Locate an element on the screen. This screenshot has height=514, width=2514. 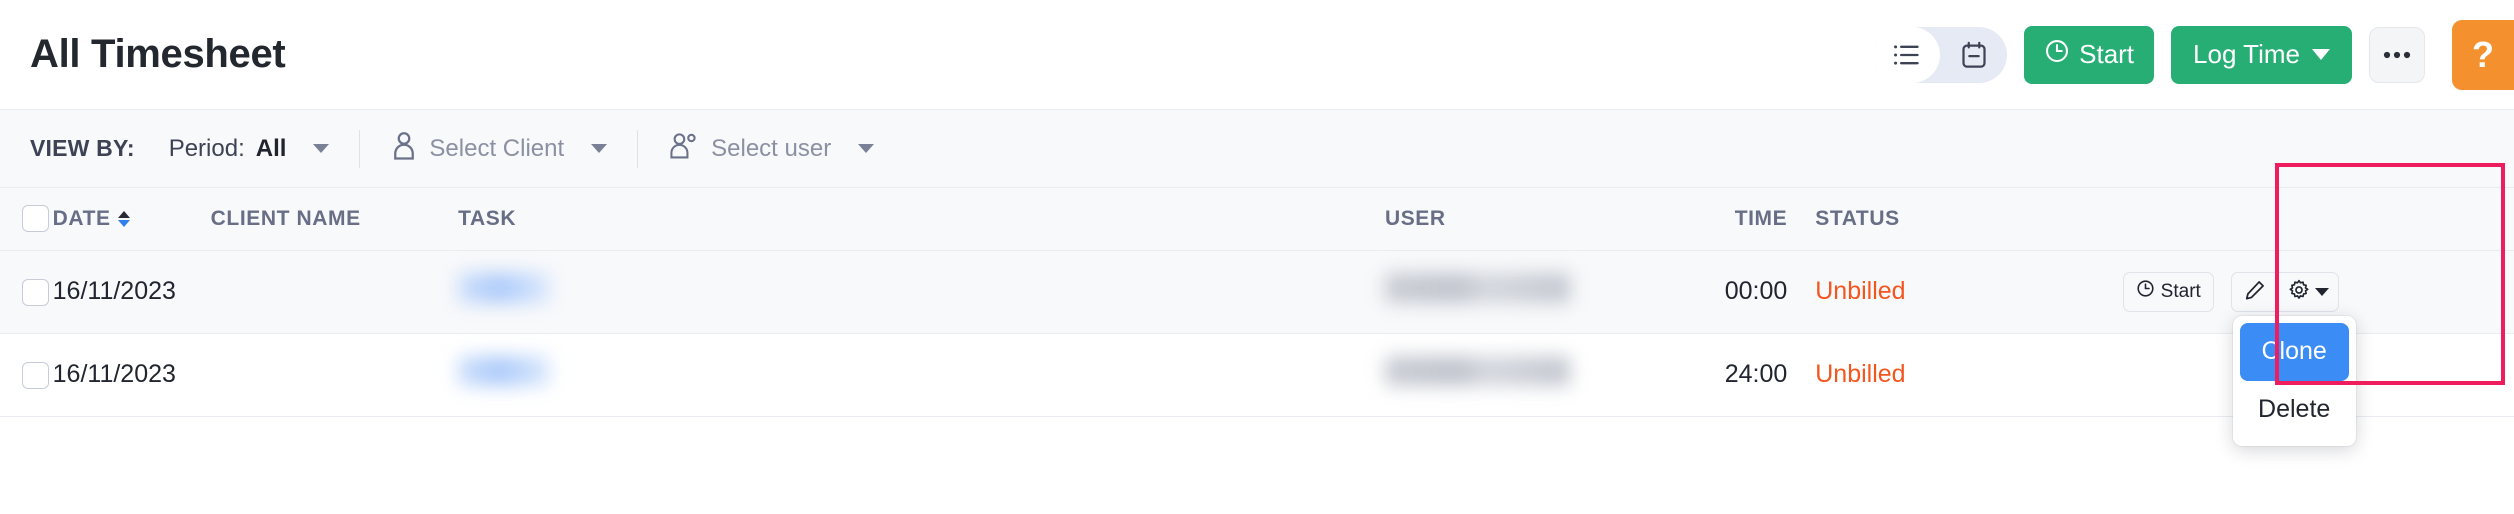
row-start-label: Start is located at coordinates (2180, 291).